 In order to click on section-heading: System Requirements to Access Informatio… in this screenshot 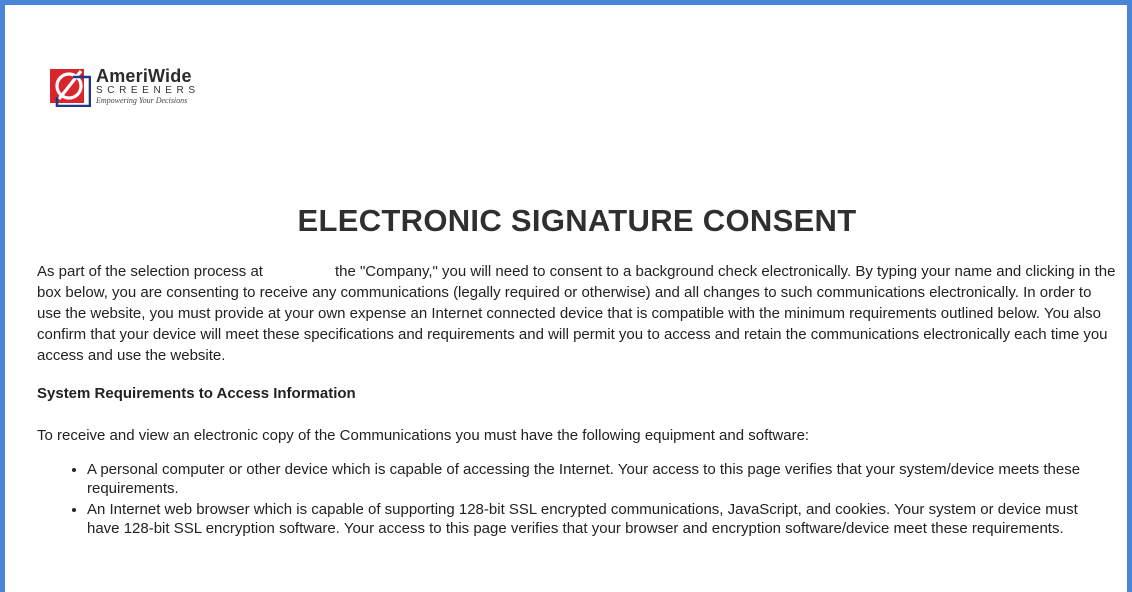, I will do `click(196, 393)`.